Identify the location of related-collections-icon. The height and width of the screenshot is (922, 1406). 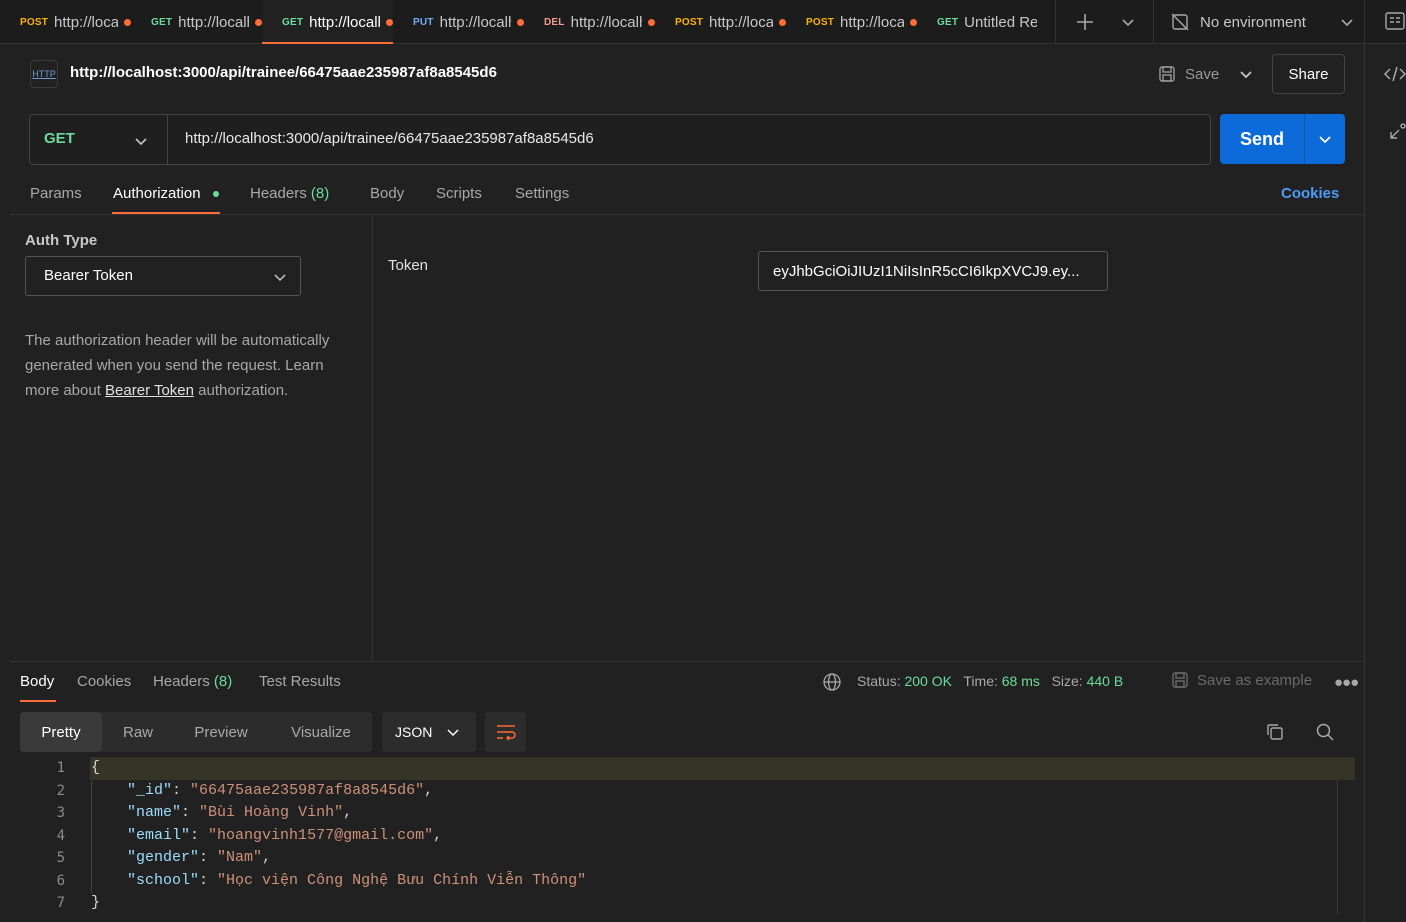
(1396, 132).